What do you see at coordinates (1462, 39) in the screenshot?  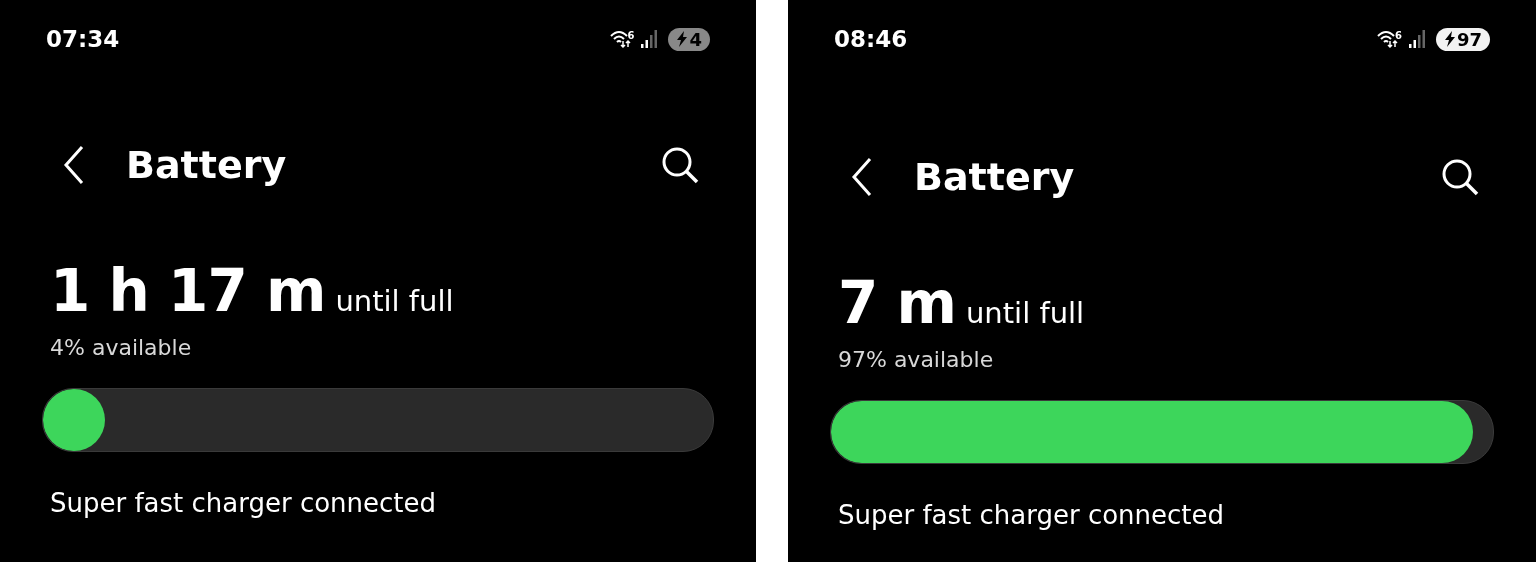 I see `battery-badge: 97` at bounding box center [1462, 39].